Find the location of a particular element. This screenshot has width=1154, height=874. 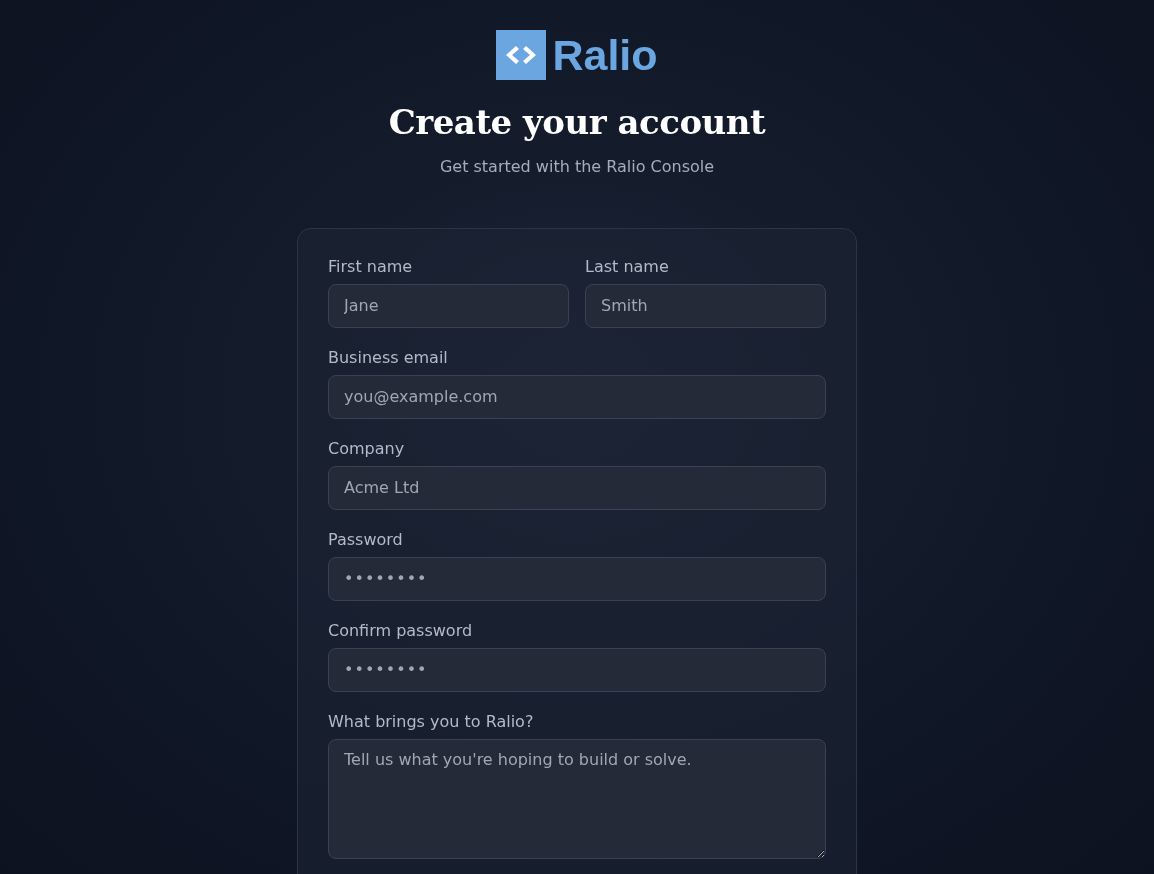

field-label: Password is located at coordinates (366, 539).